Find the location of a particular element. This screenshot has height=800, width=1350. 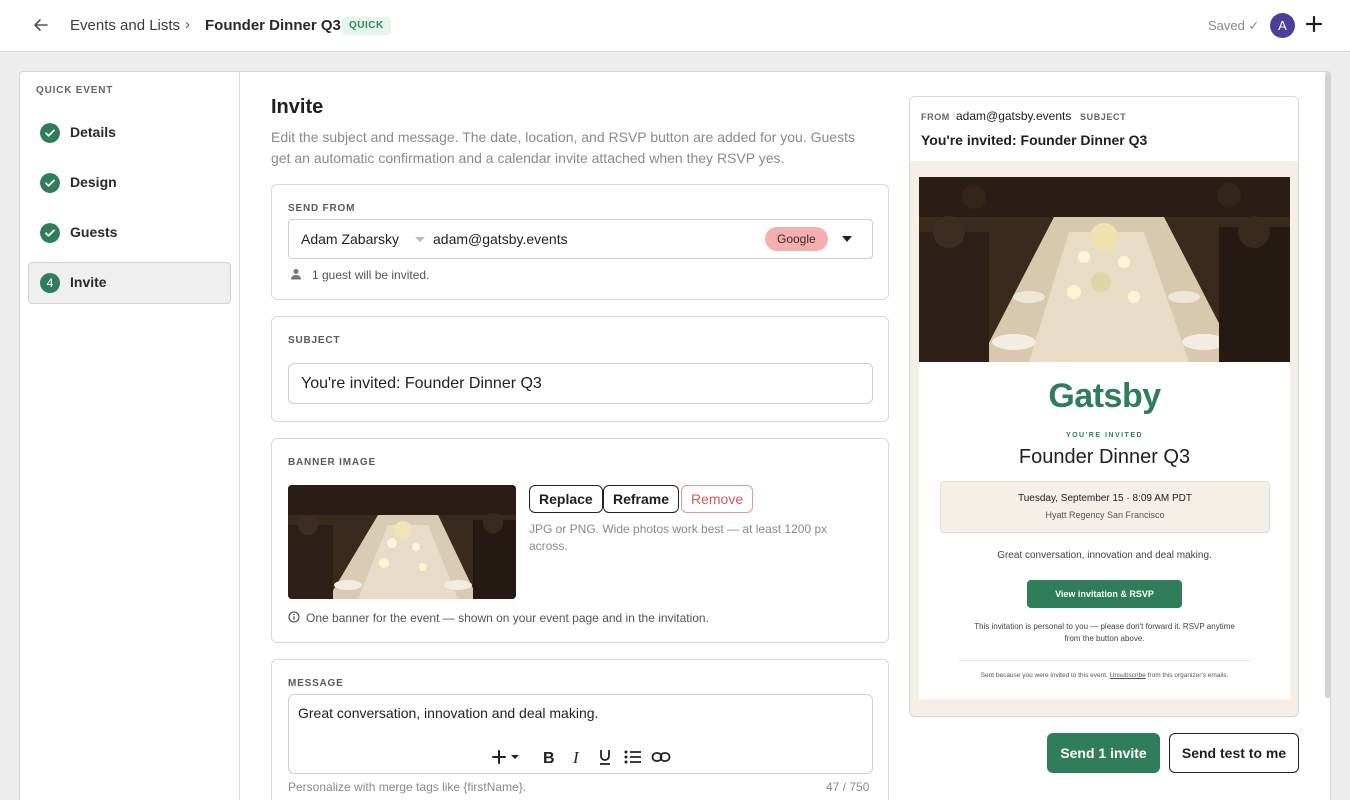

guest-count-text: 1 guest will be invited. is located at coordinates (371, 275).